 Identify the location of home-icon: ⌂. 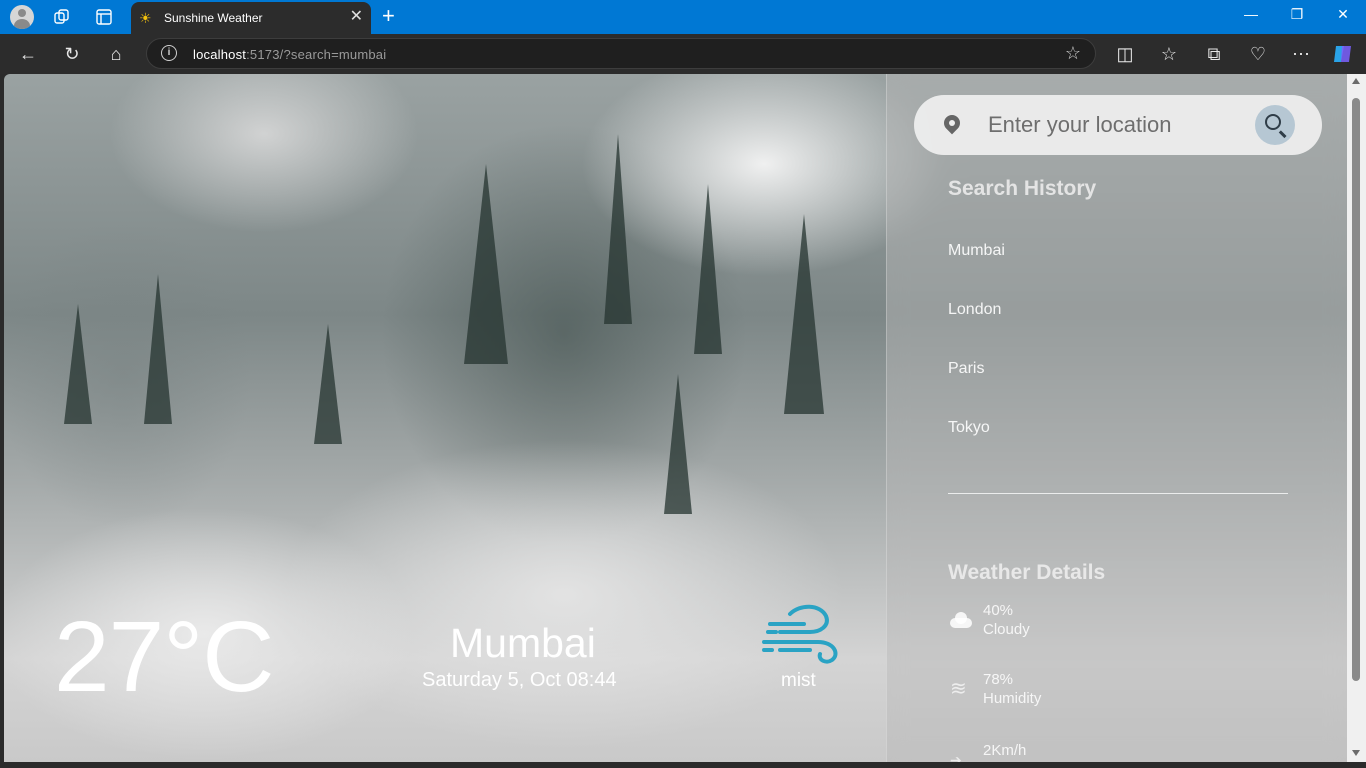
(116, 54).